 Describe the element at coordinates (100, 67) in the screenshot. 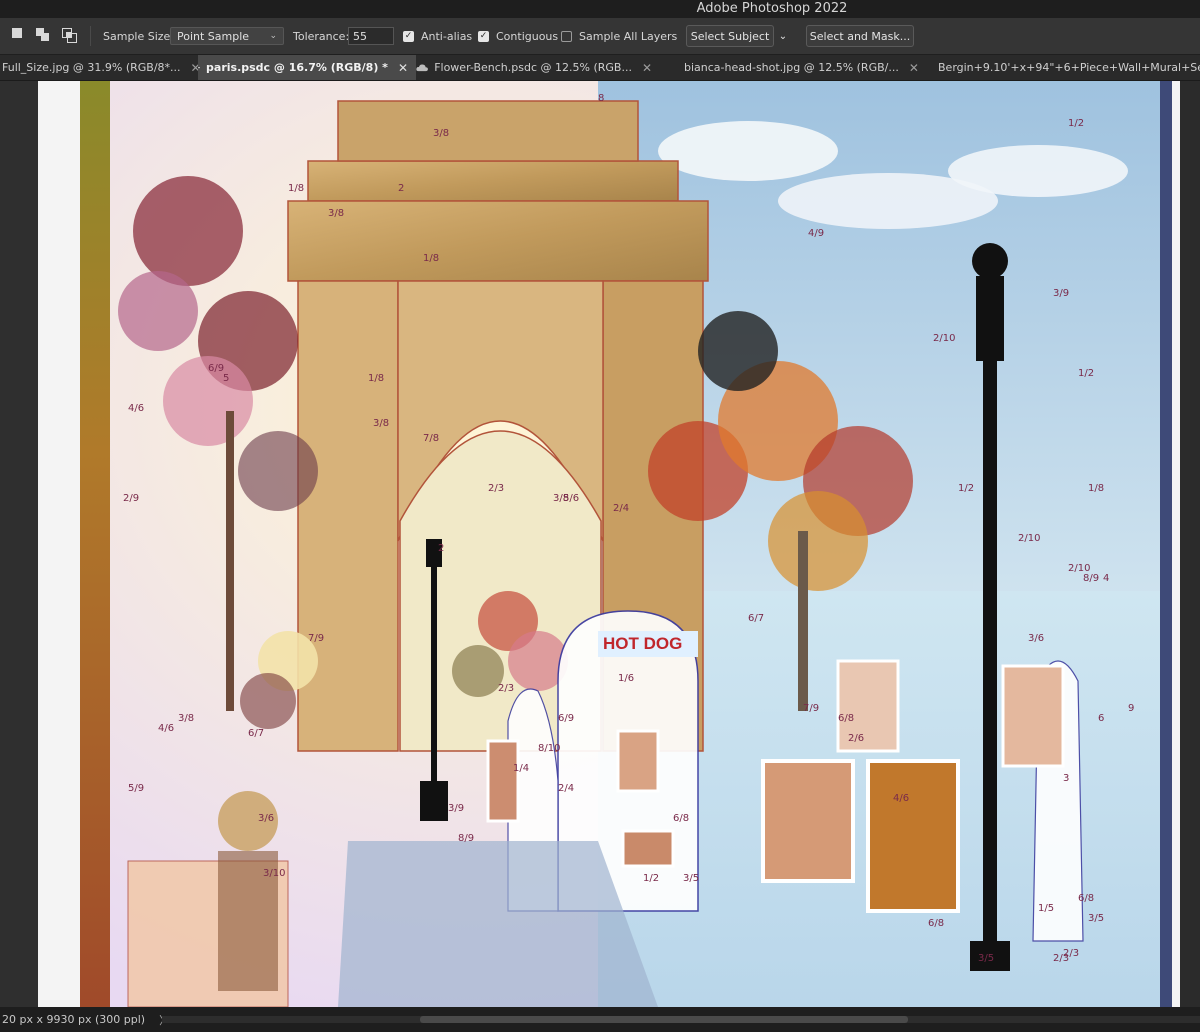

I see `tab-full-size: Full_Size.jpg @ 31.9% (RGB/8*... ✕` at that location.